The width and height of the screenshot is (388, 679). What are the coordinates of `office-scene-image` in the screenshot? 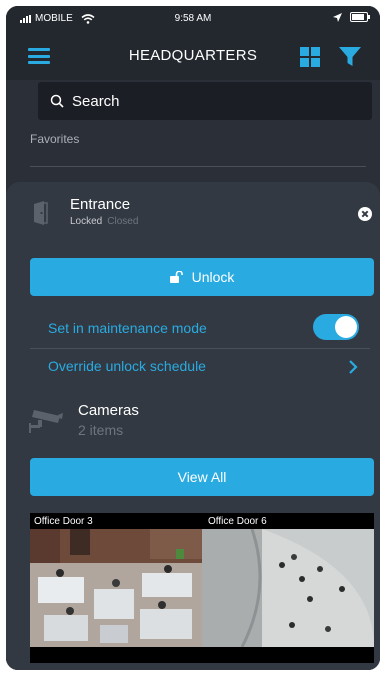 It's located at (116, 588).